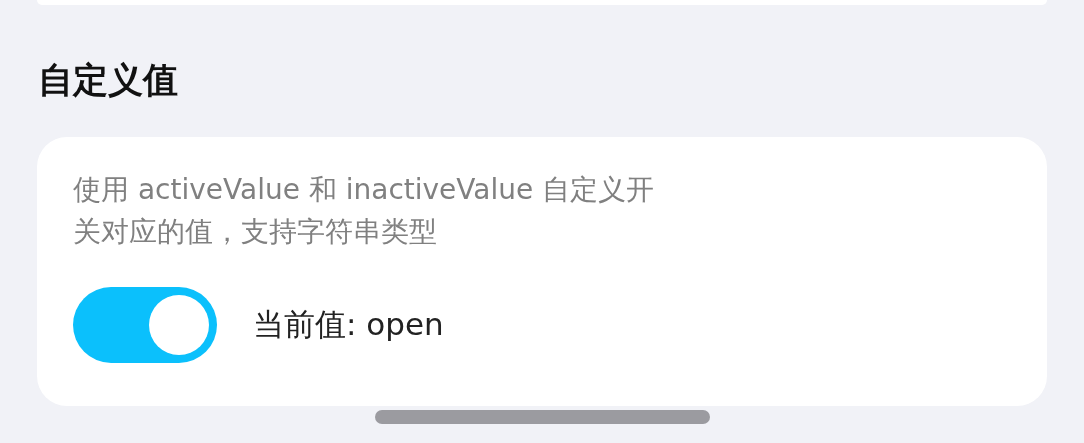 The height and width of the screenshot is (443, 1084). I want to click on description-text: 使用 activeValue 和 inactiveValue 自定义开关对应的值，支持字符串类型, so click(364, 211).